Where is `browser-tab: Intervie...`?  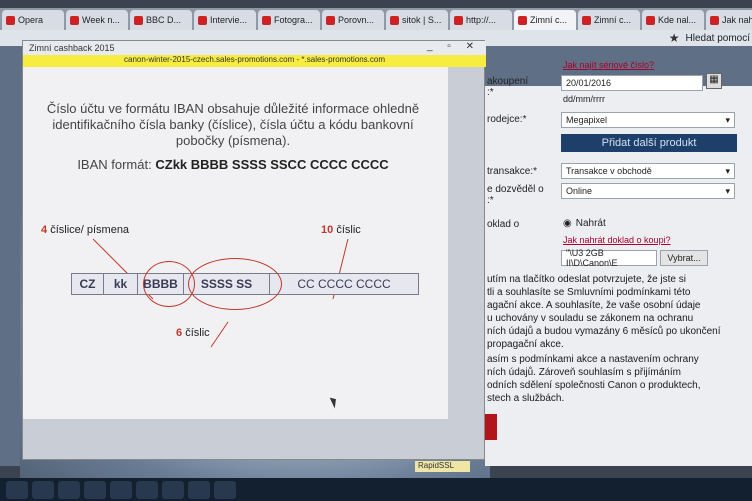 browser-tab: Intervie... is located at coordinates (225, 20).